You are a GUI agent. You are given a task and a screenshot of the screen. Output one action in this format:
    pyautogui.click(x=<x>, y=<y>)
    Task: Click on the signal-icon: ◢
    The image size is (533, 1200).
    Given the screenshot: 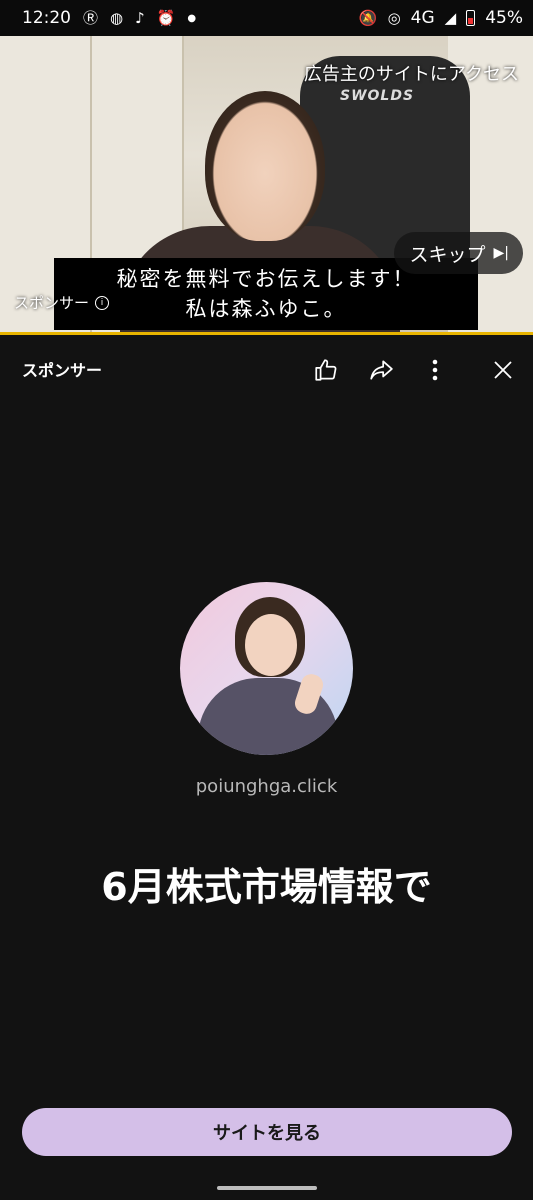 What is the action you would take?
    pyautogui.click(x=450, y=17)
    